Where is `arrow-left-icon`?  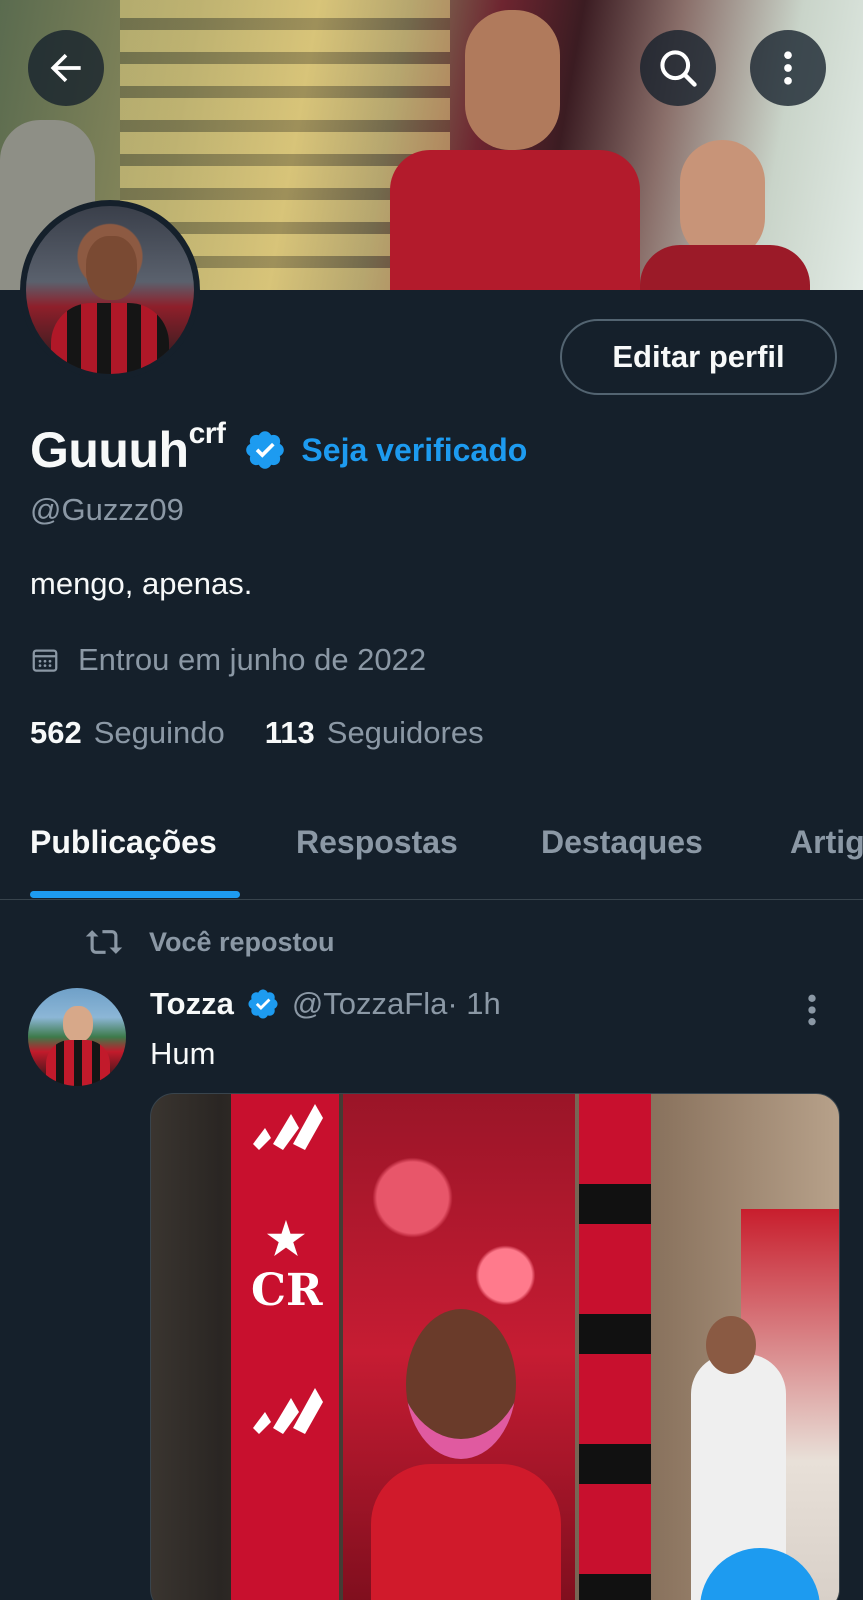 arrow-left-icon is located at coordinates (65, 68).